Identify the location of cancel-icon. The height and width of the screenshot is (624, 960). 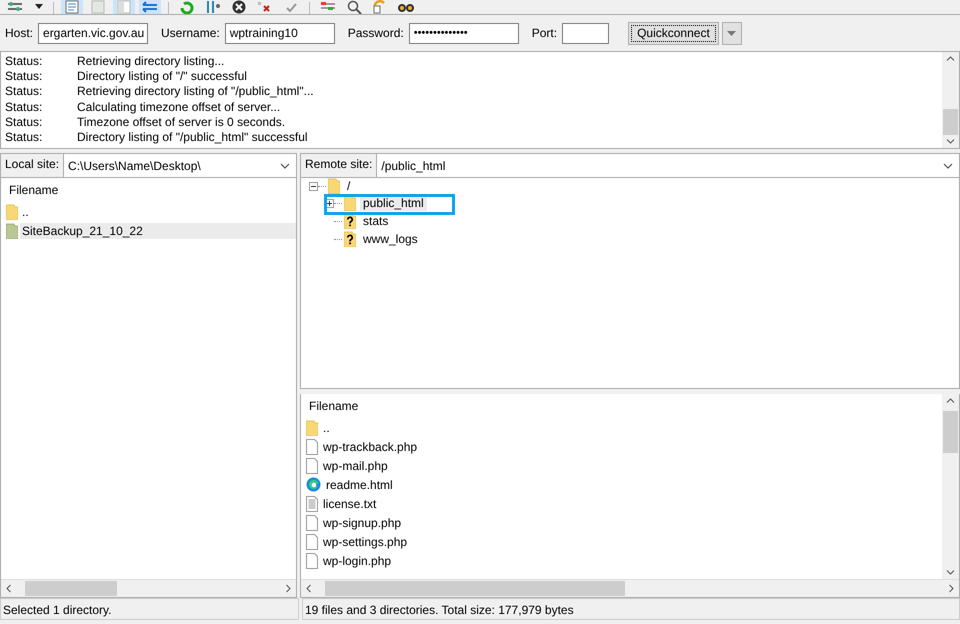
(239, 7).